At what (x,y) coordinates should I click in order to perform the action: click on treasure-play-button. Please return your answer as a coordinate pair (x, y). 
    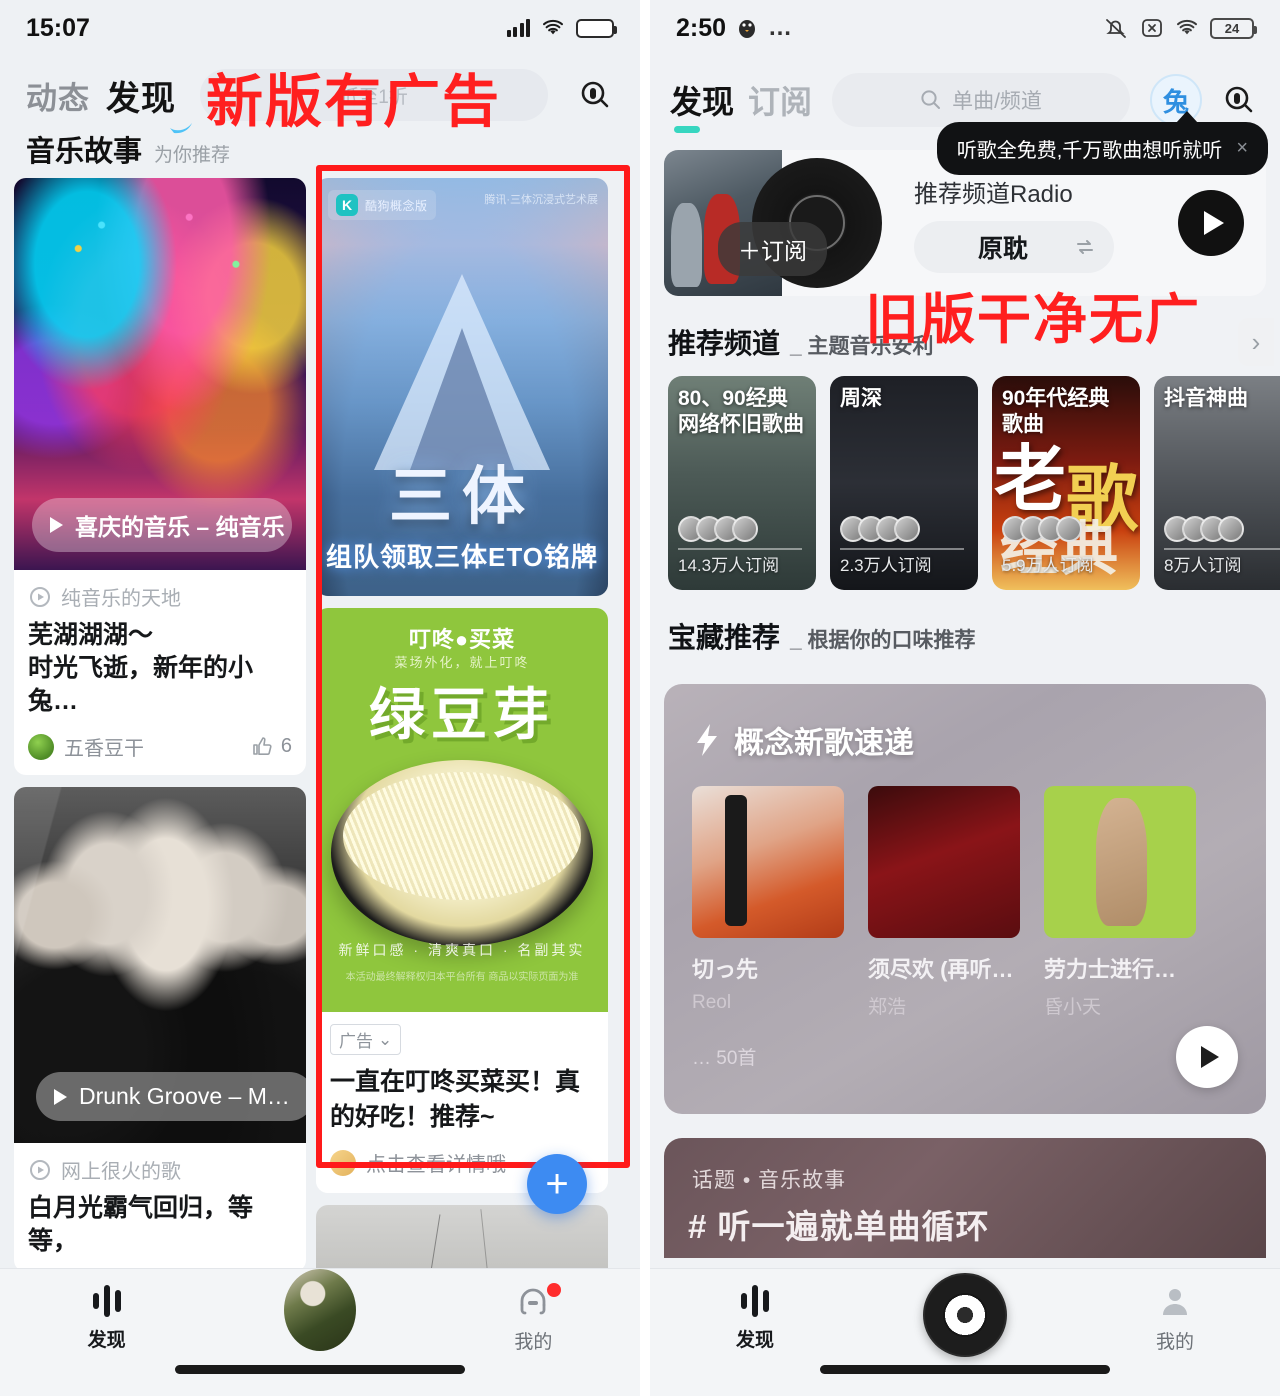
    Looking at the image, I should click on (1207, 1057).